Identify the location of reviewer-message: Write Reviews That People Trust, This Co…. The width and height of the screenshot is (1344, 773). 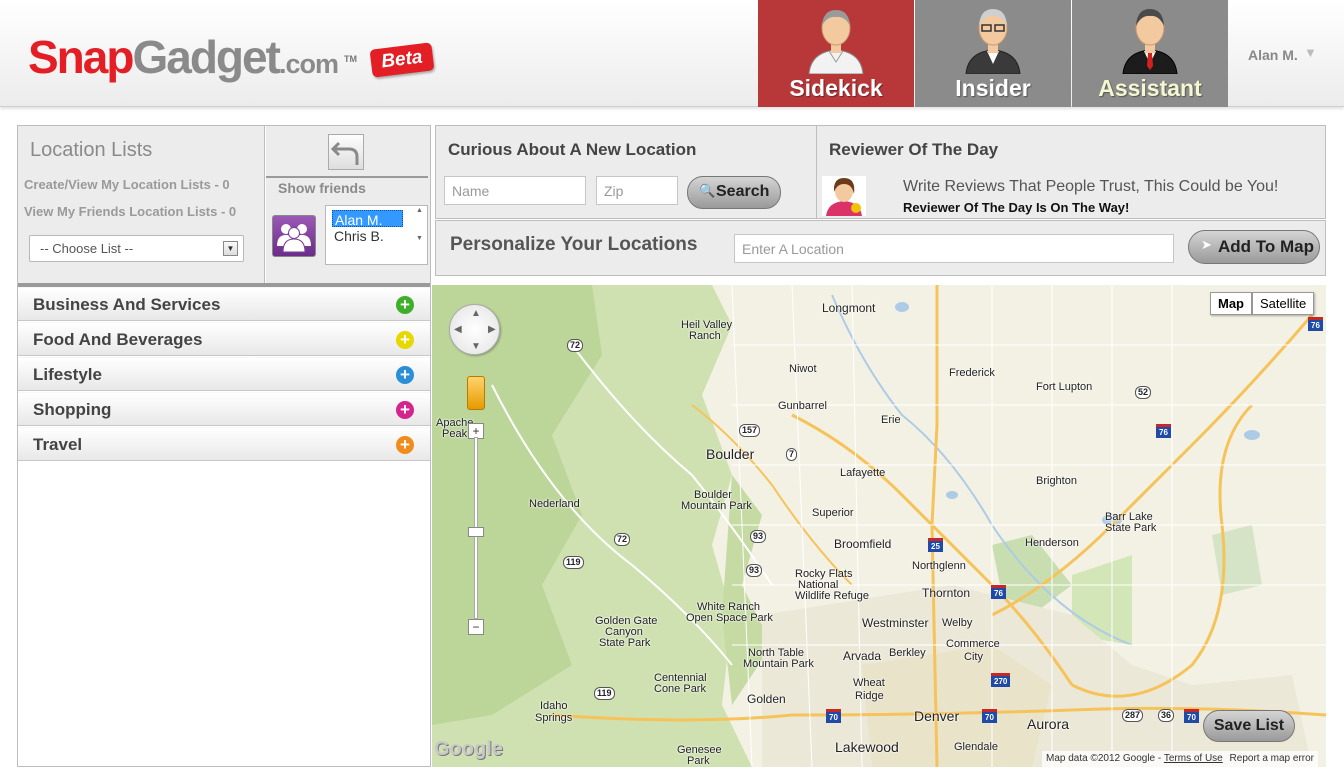
(1091, 186).